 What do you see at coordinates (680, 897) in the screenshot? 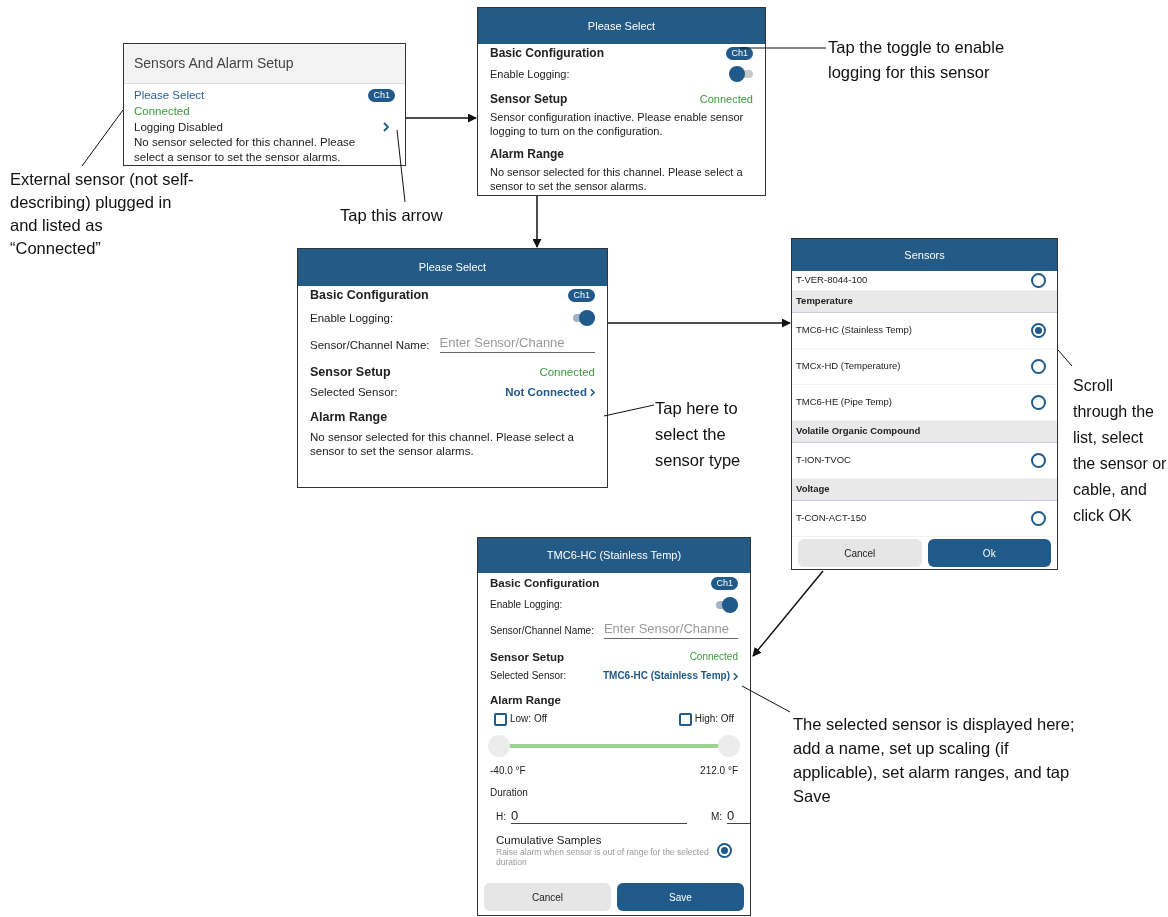
I see `dialog-button: Save` at bounding box center [680, 897].